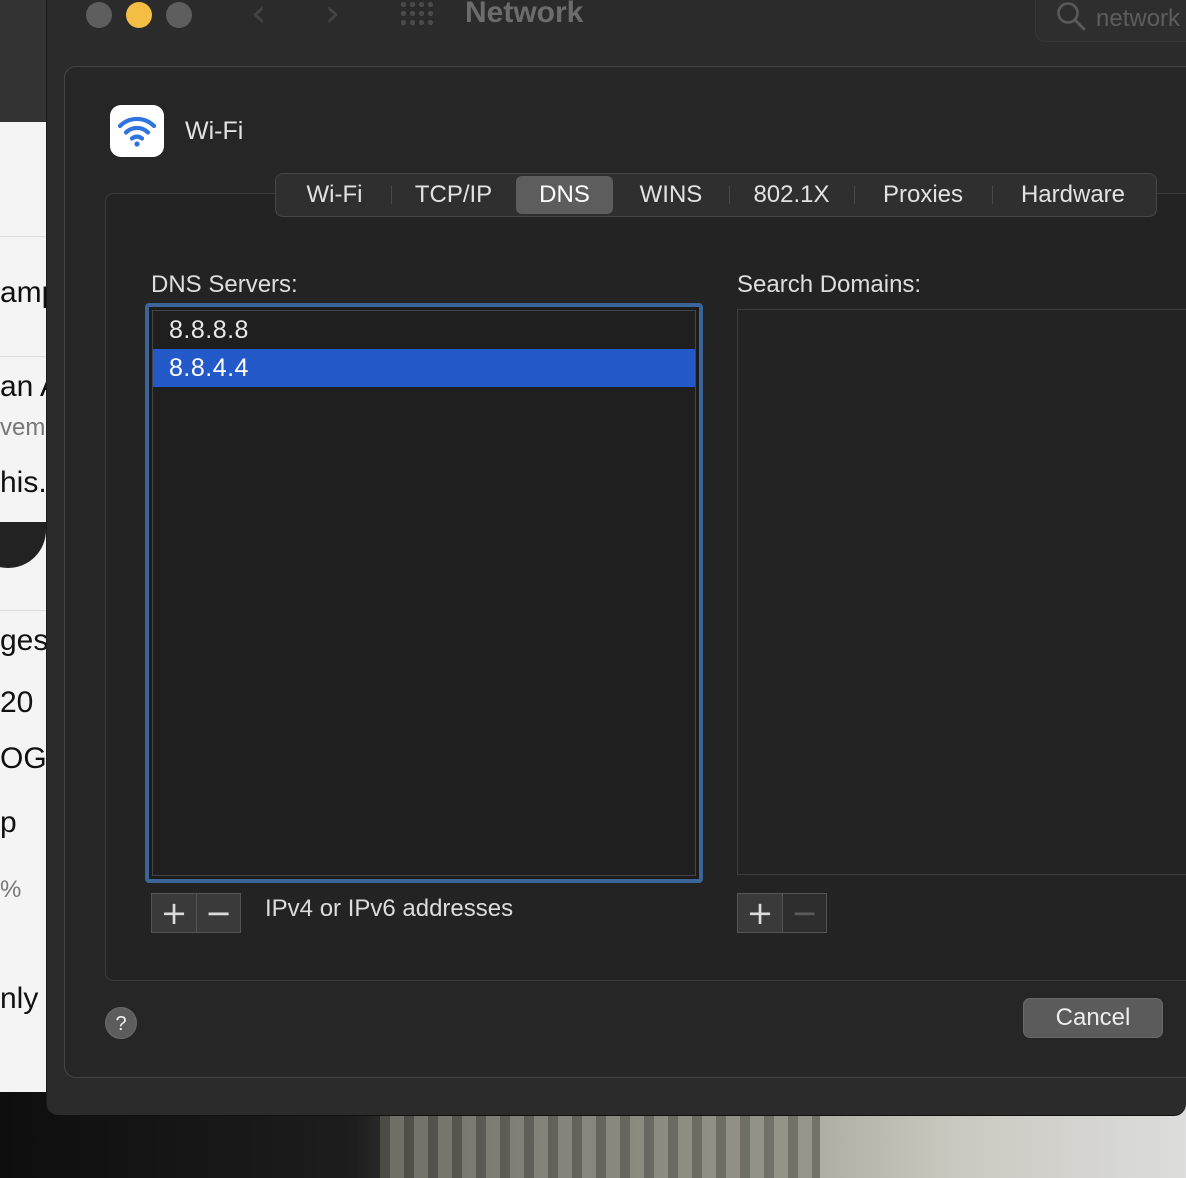  I want to click on tab-proxies: Proxies, so click(923, 195).